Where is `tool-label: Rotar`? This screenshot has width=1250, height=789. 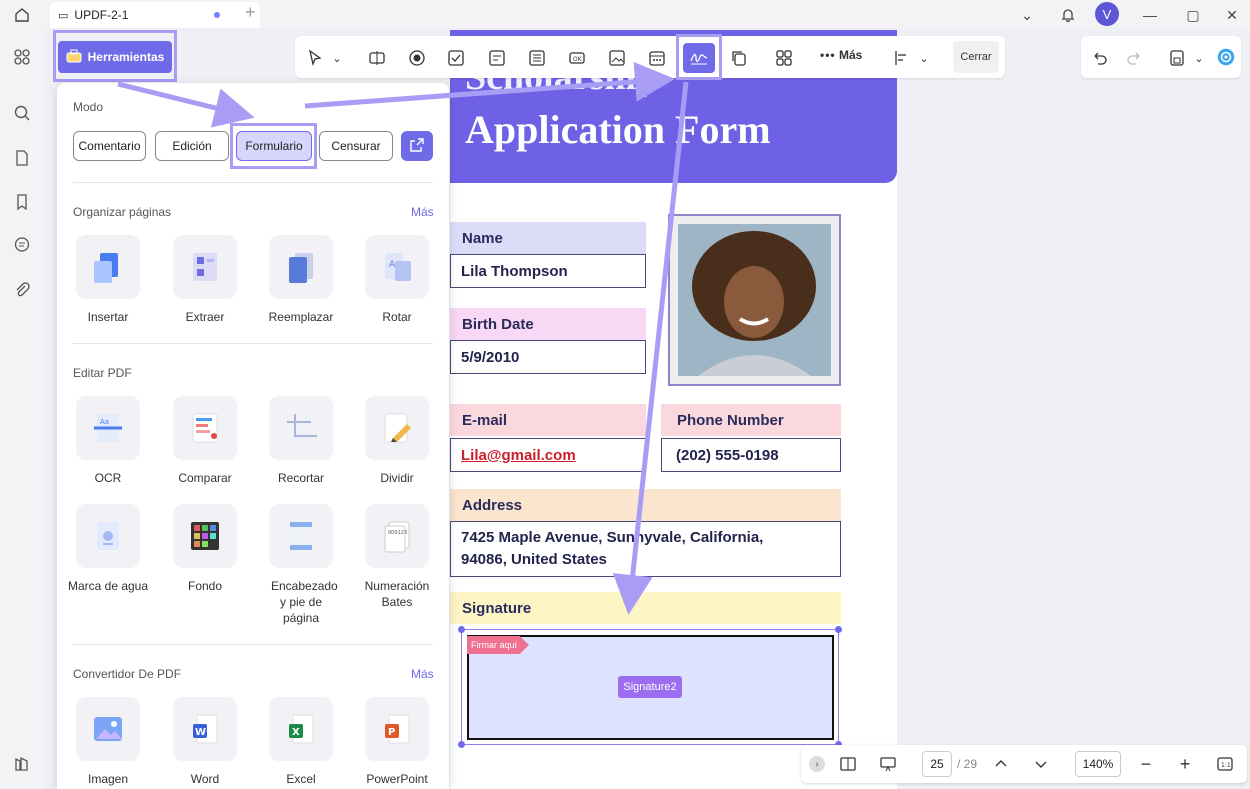 tool-label: Rotar is located at coordinates (397, 317).